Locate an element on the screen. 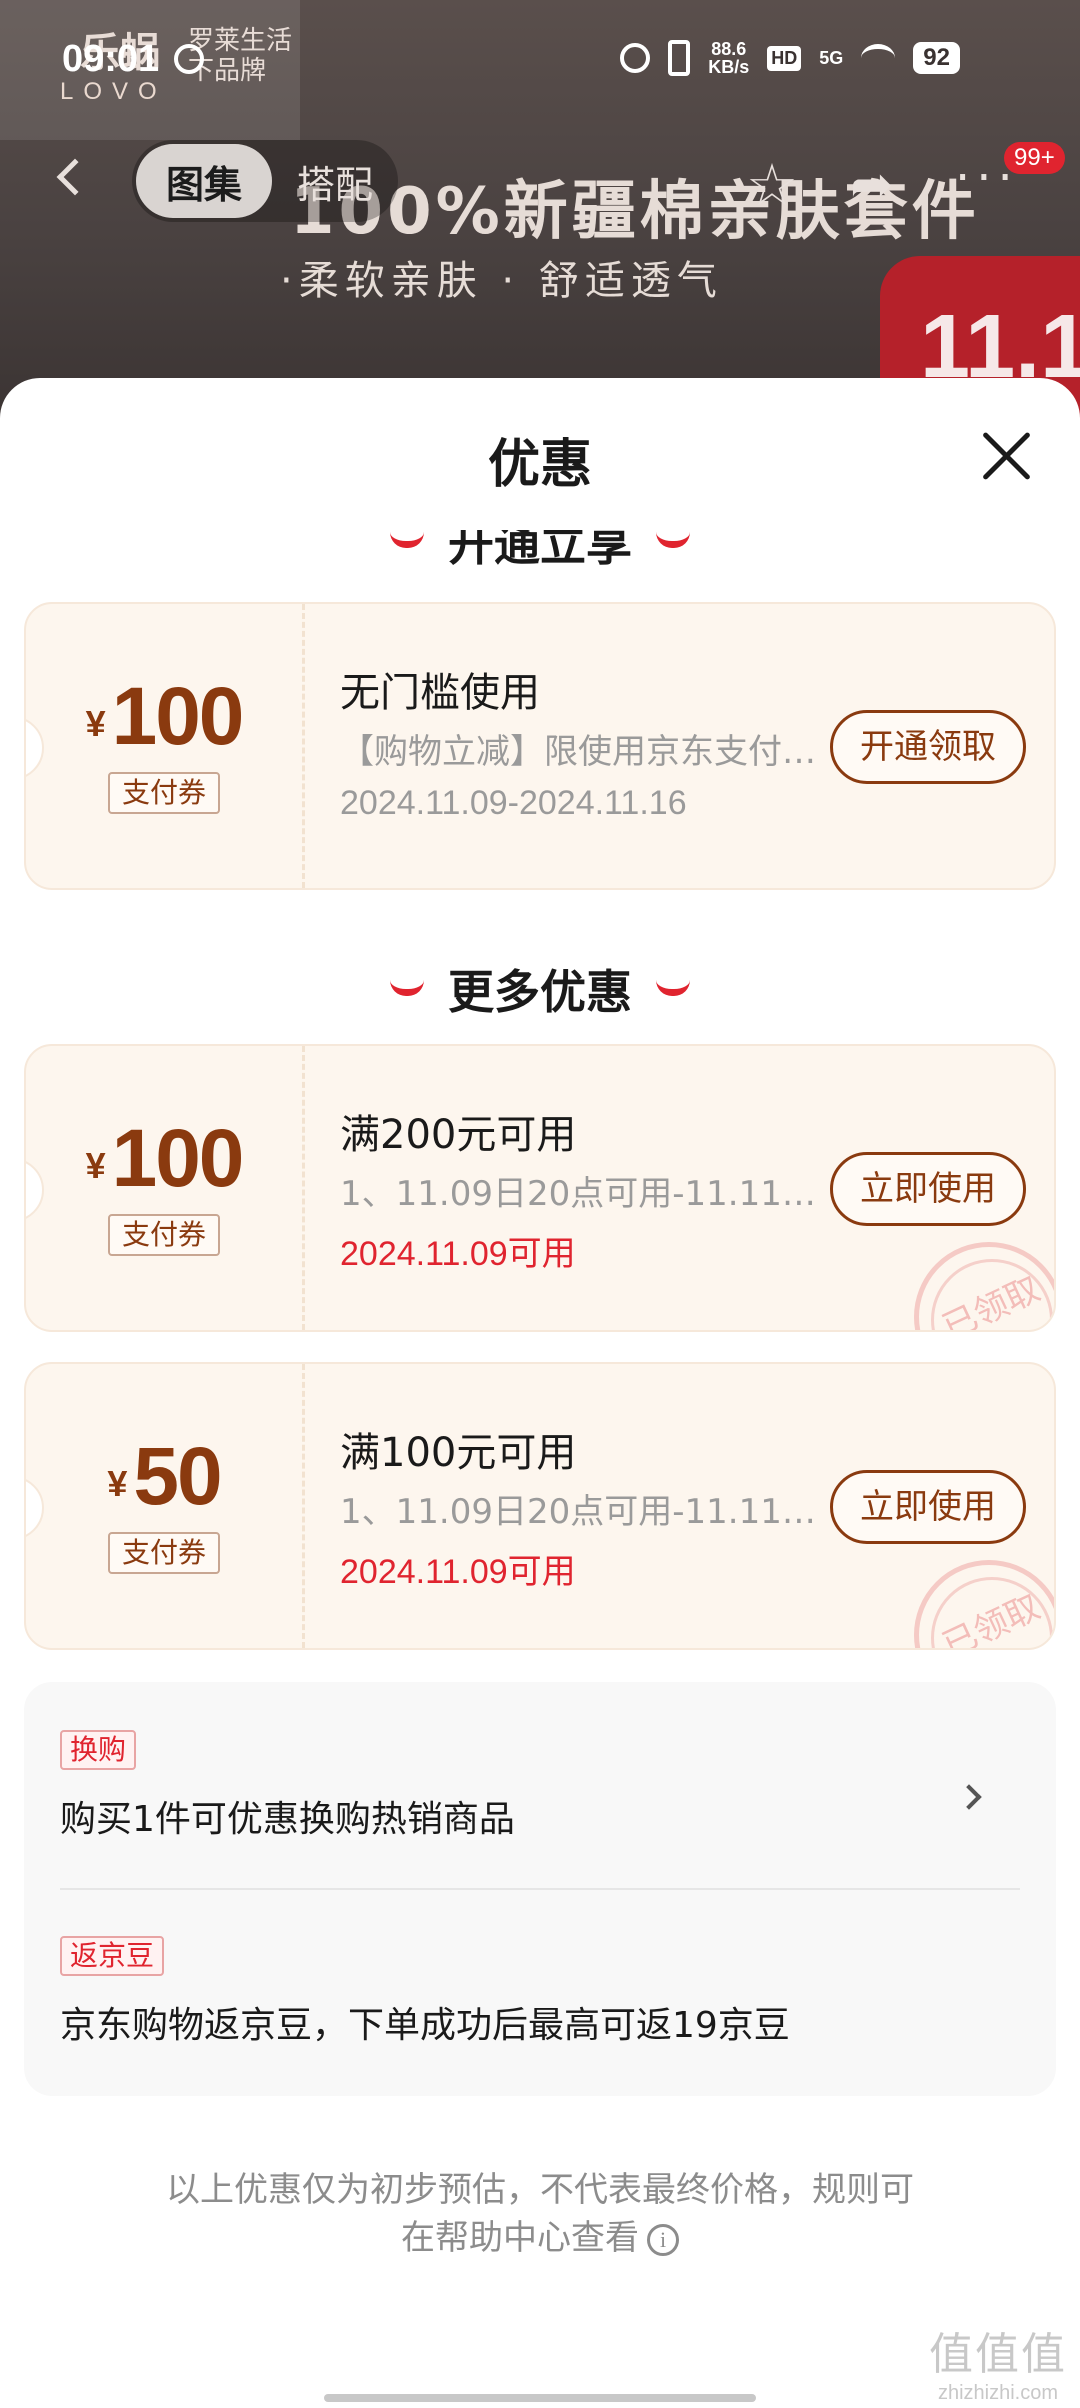  perk-tag: 返京豆 is located at coordinates (112, 1956).